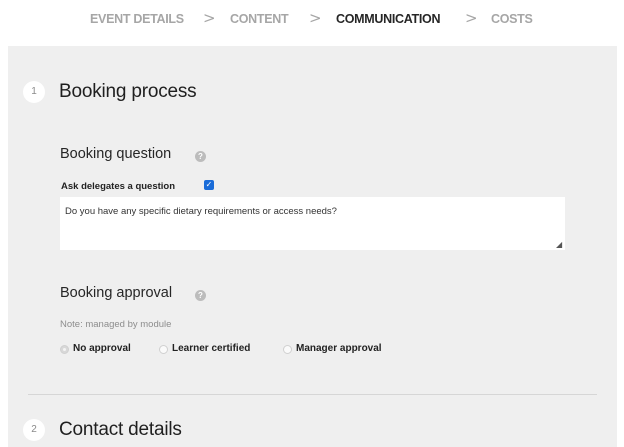 Image resolution: width=624 pixels, height=447 pixels. What do you see at coordinates (209, 185) in the screenshot?
I see `ask-delegates-checkbox: ✓` at bounding box center [209, 185].